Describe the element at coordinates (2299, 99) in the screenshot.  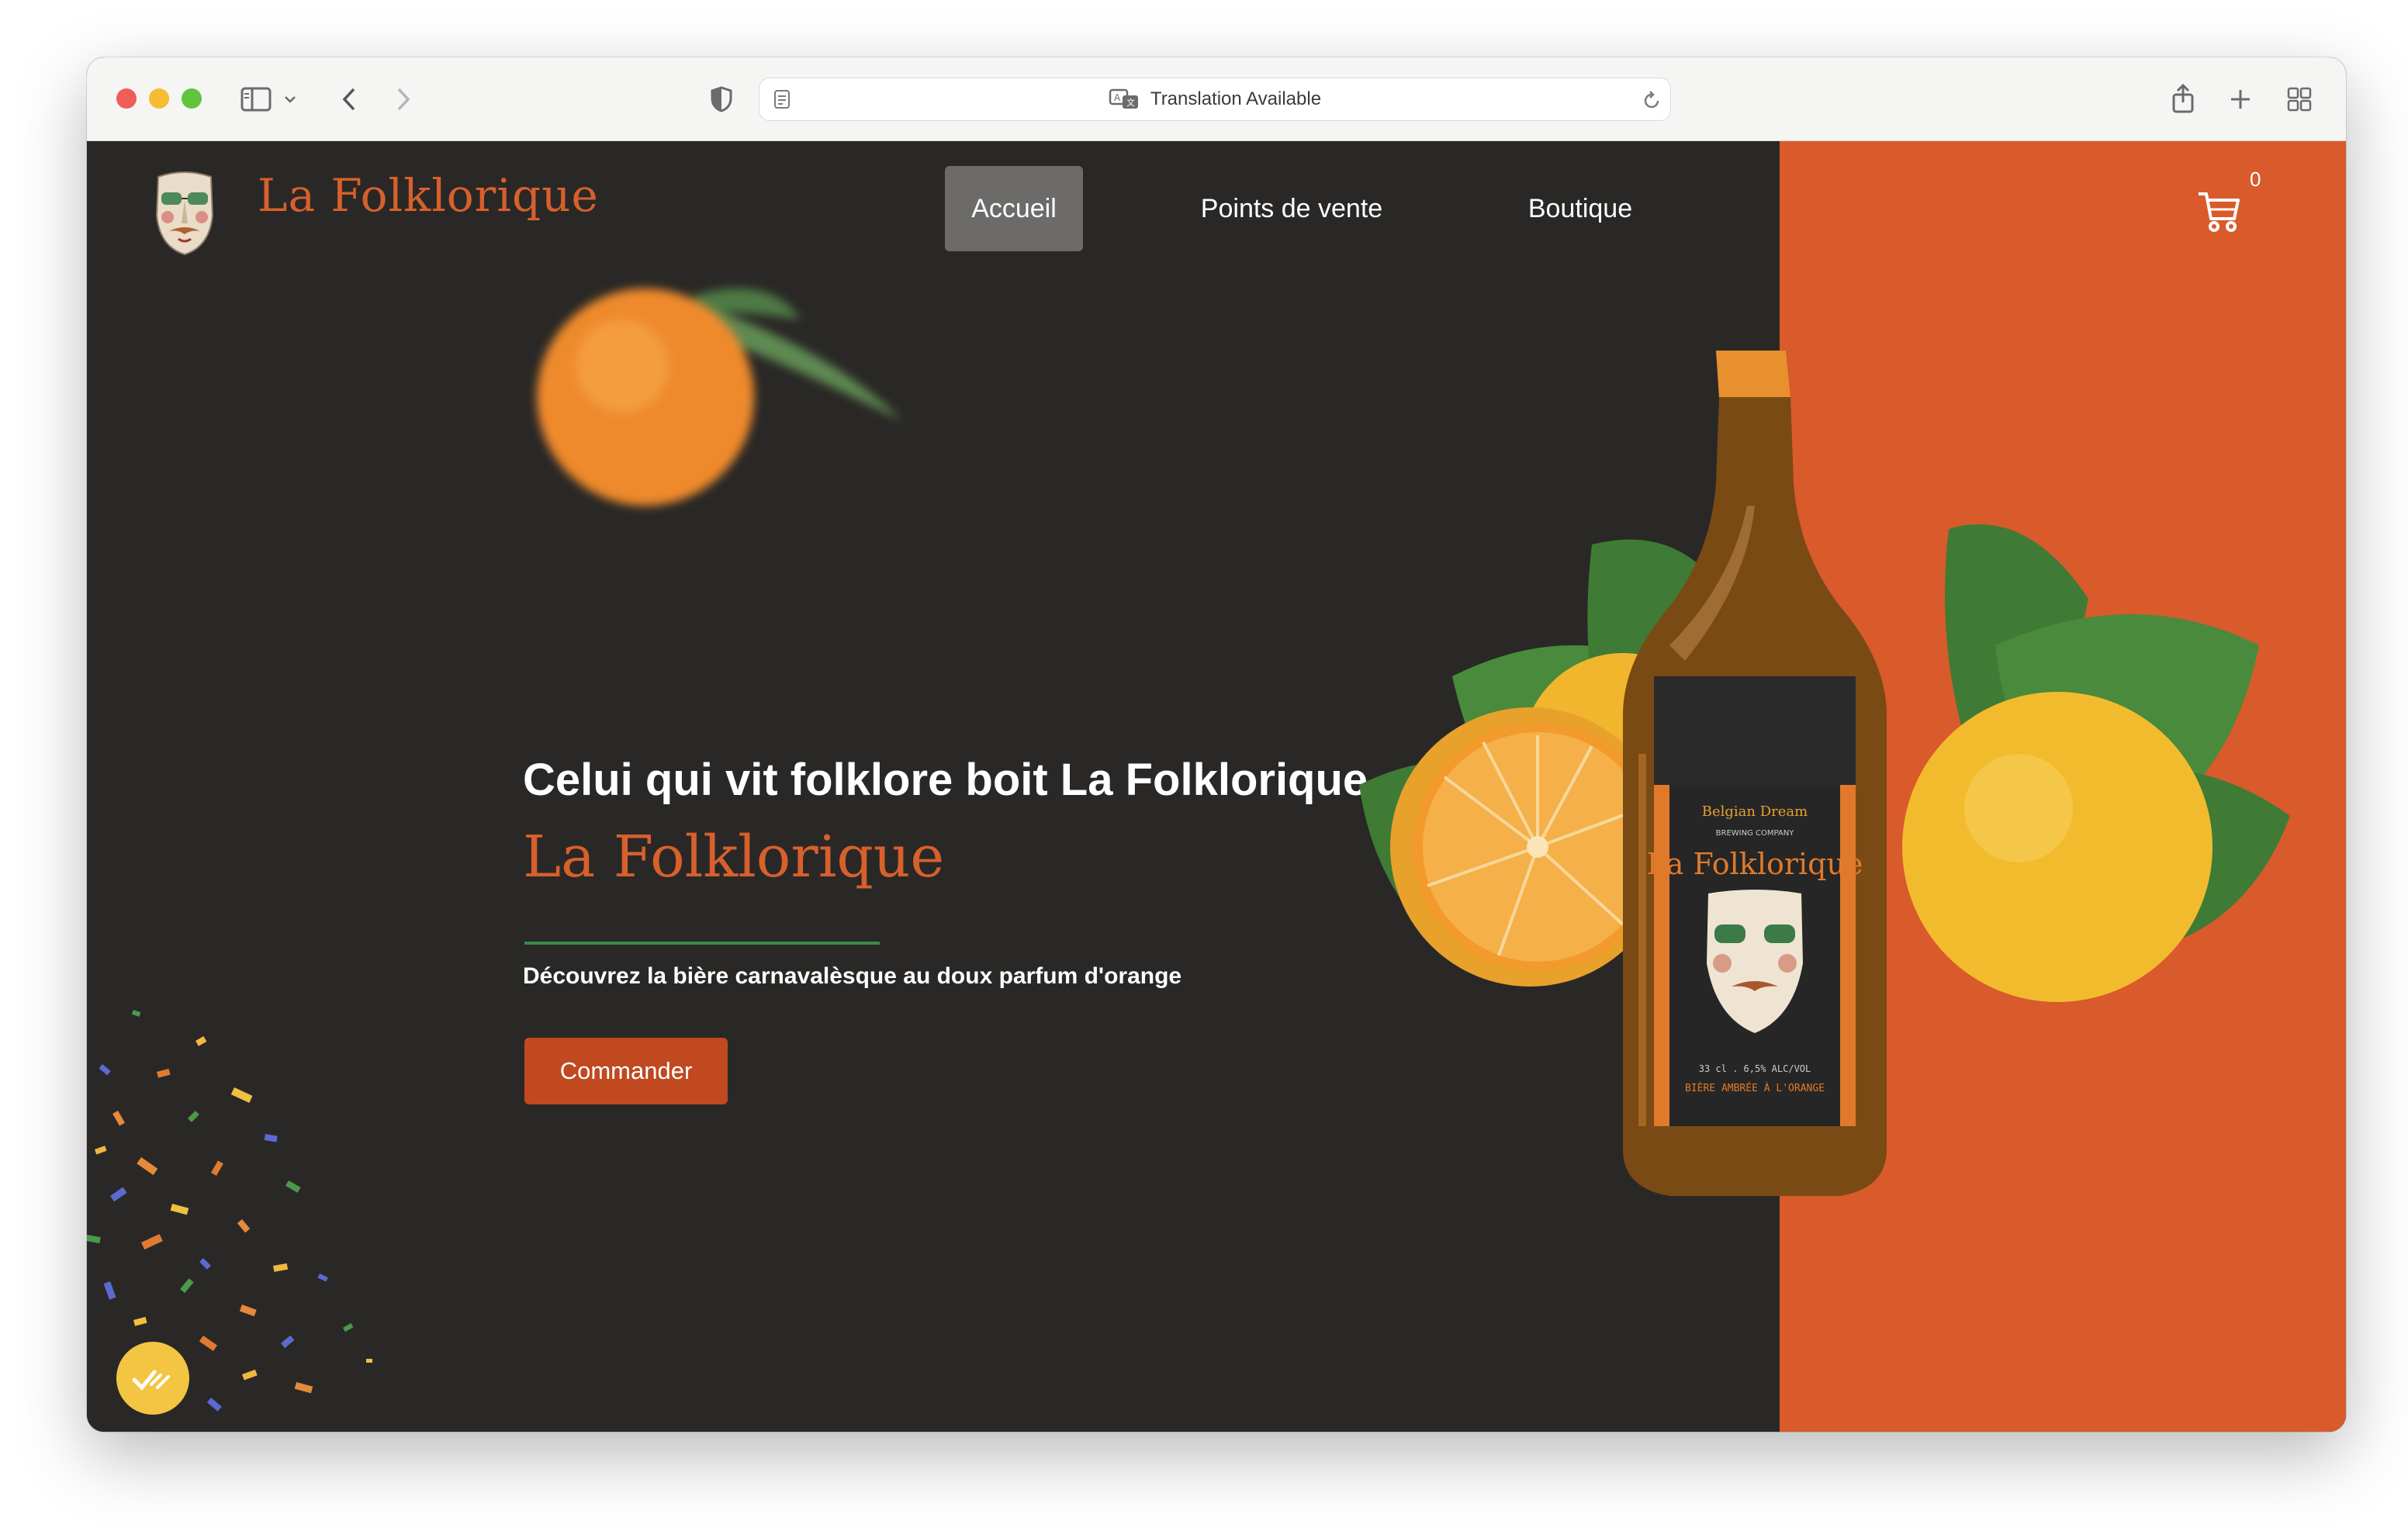
I see `tab-overview-icon` at that location.